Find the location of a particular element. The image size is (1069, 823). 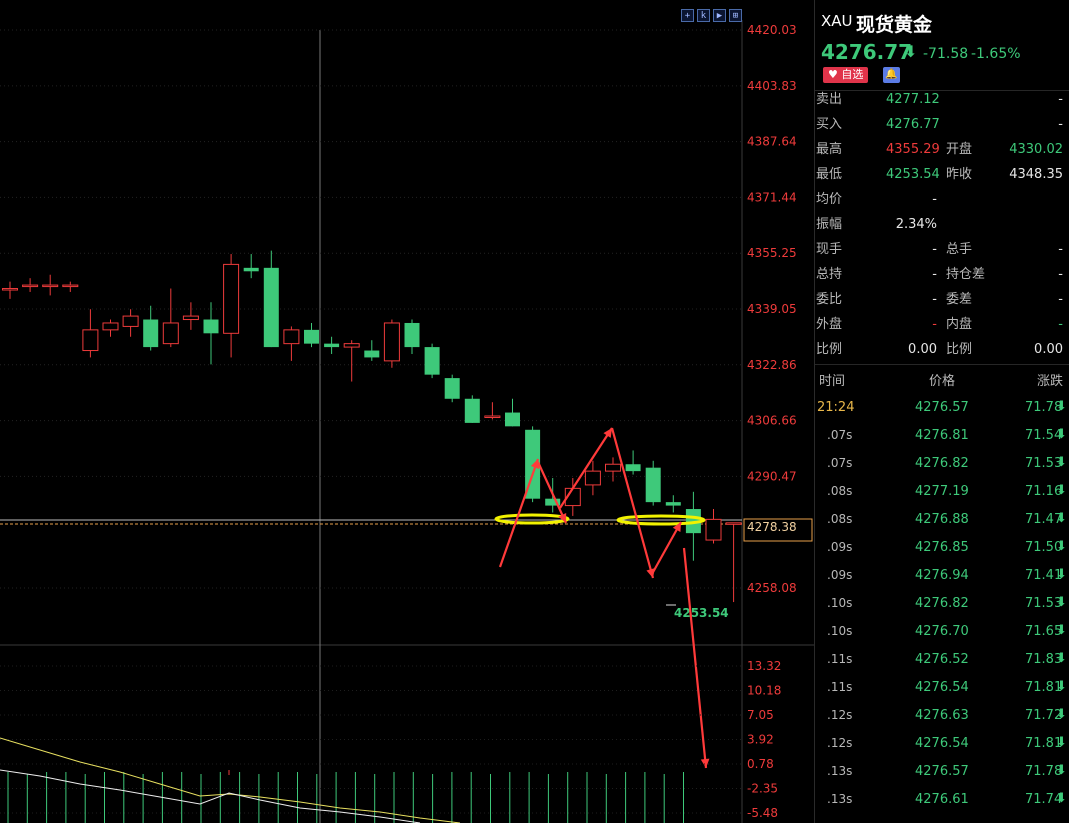

tick-row: .08s 4277.19 71.16 ⬇ is located at coordinates (942, 492).